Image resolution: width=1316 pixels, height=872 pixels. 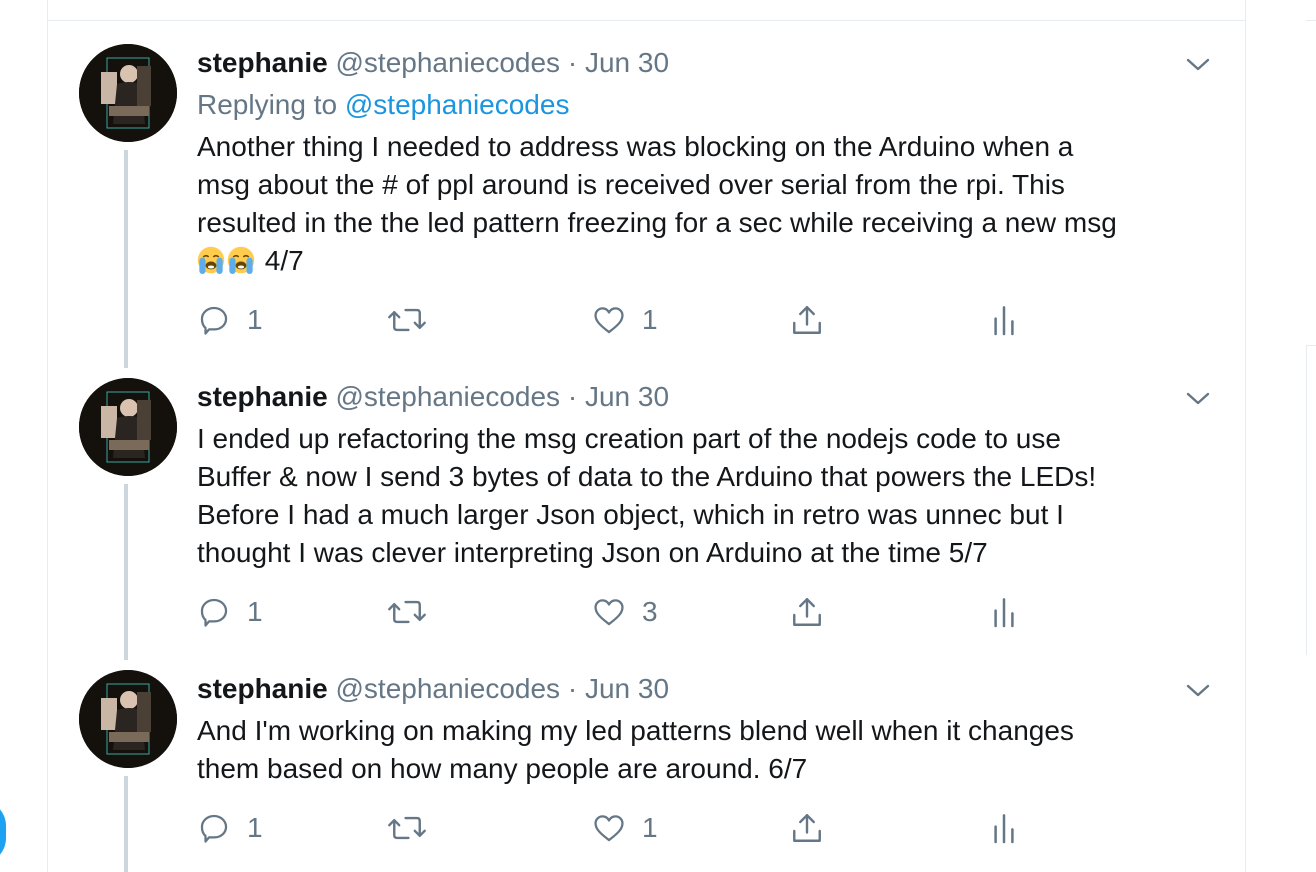 What do you see at coordinates (609, 828) in the screenshot?
I see `heart-icon` at bounding box center [609, 828].